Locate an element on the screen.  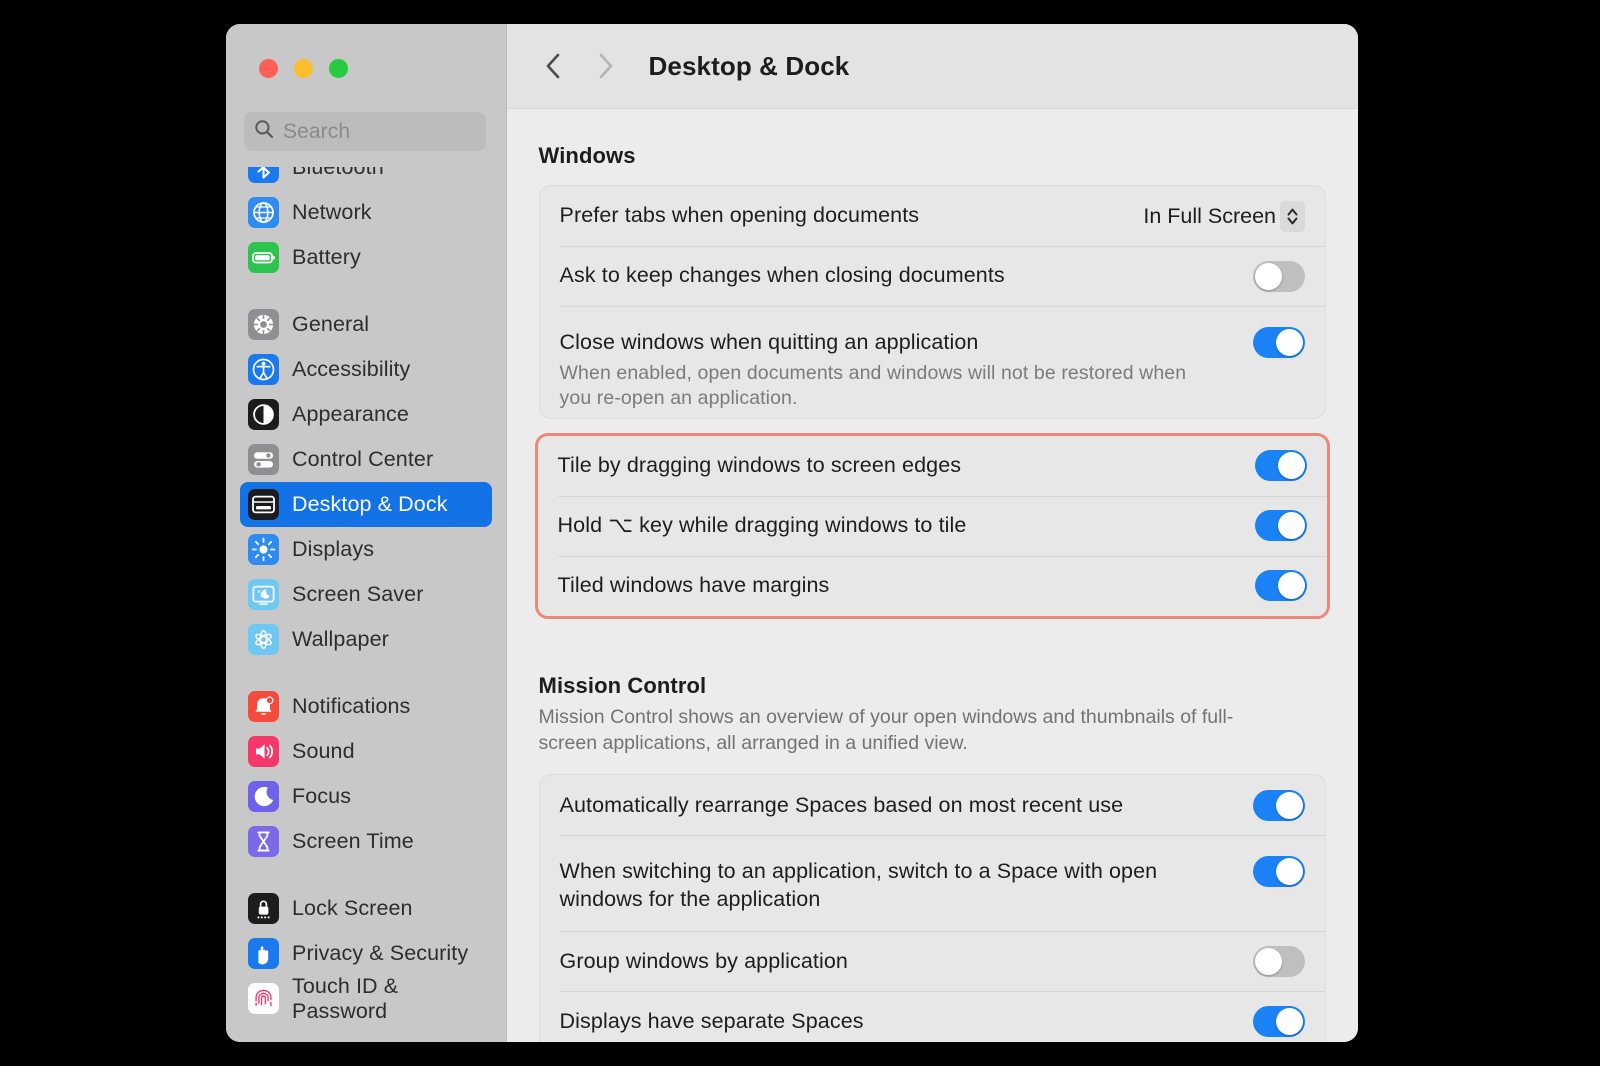
back-button is located at coordinates (554, 66).